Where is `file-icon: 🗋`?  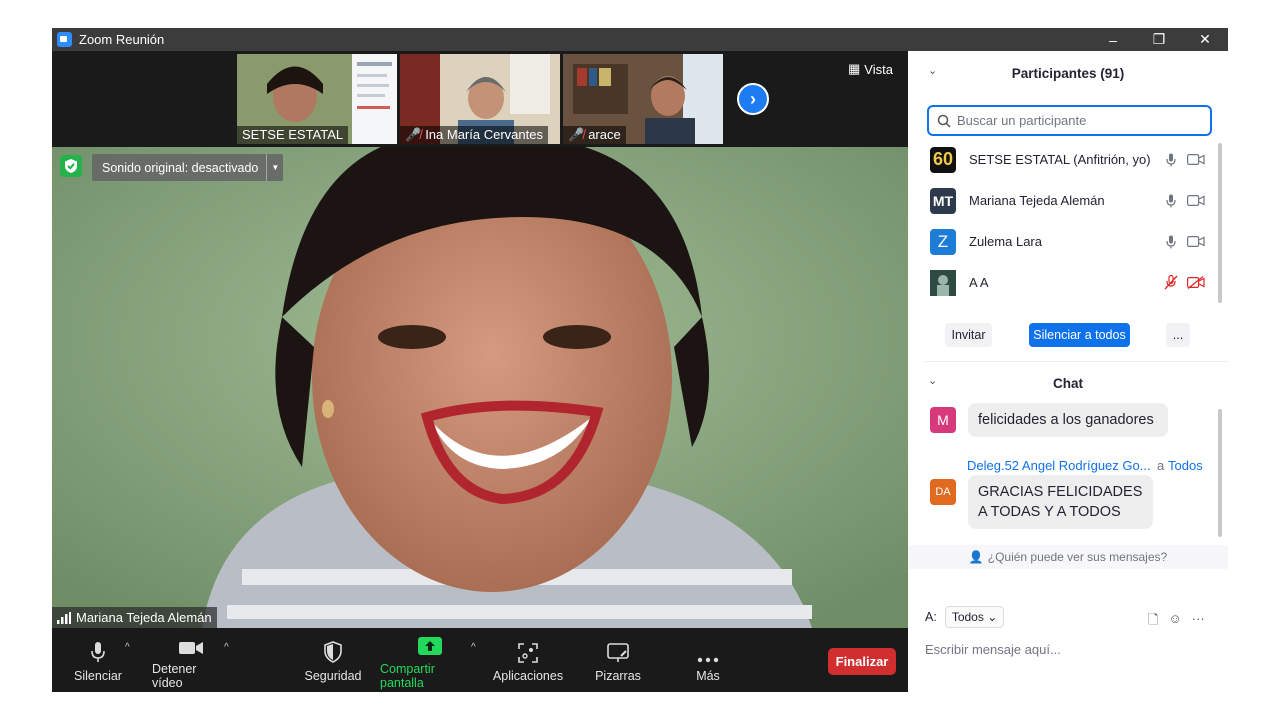 file-icon: 🗋 is located at coordinates (1153, 622).